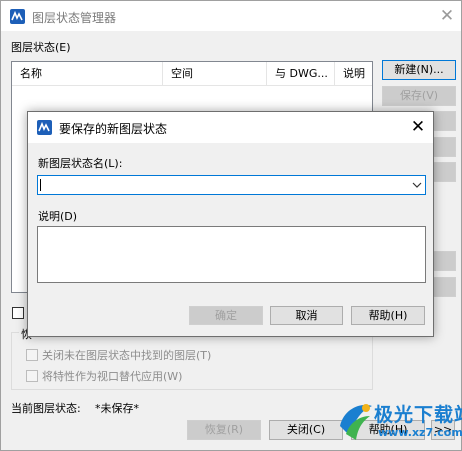 This screenshot has width=462, height=451. What do you see at coordinates (113, 129) in the screenshot?
I see `modal-title: 要保存的新图层状态` at bounding box center [113, 129].